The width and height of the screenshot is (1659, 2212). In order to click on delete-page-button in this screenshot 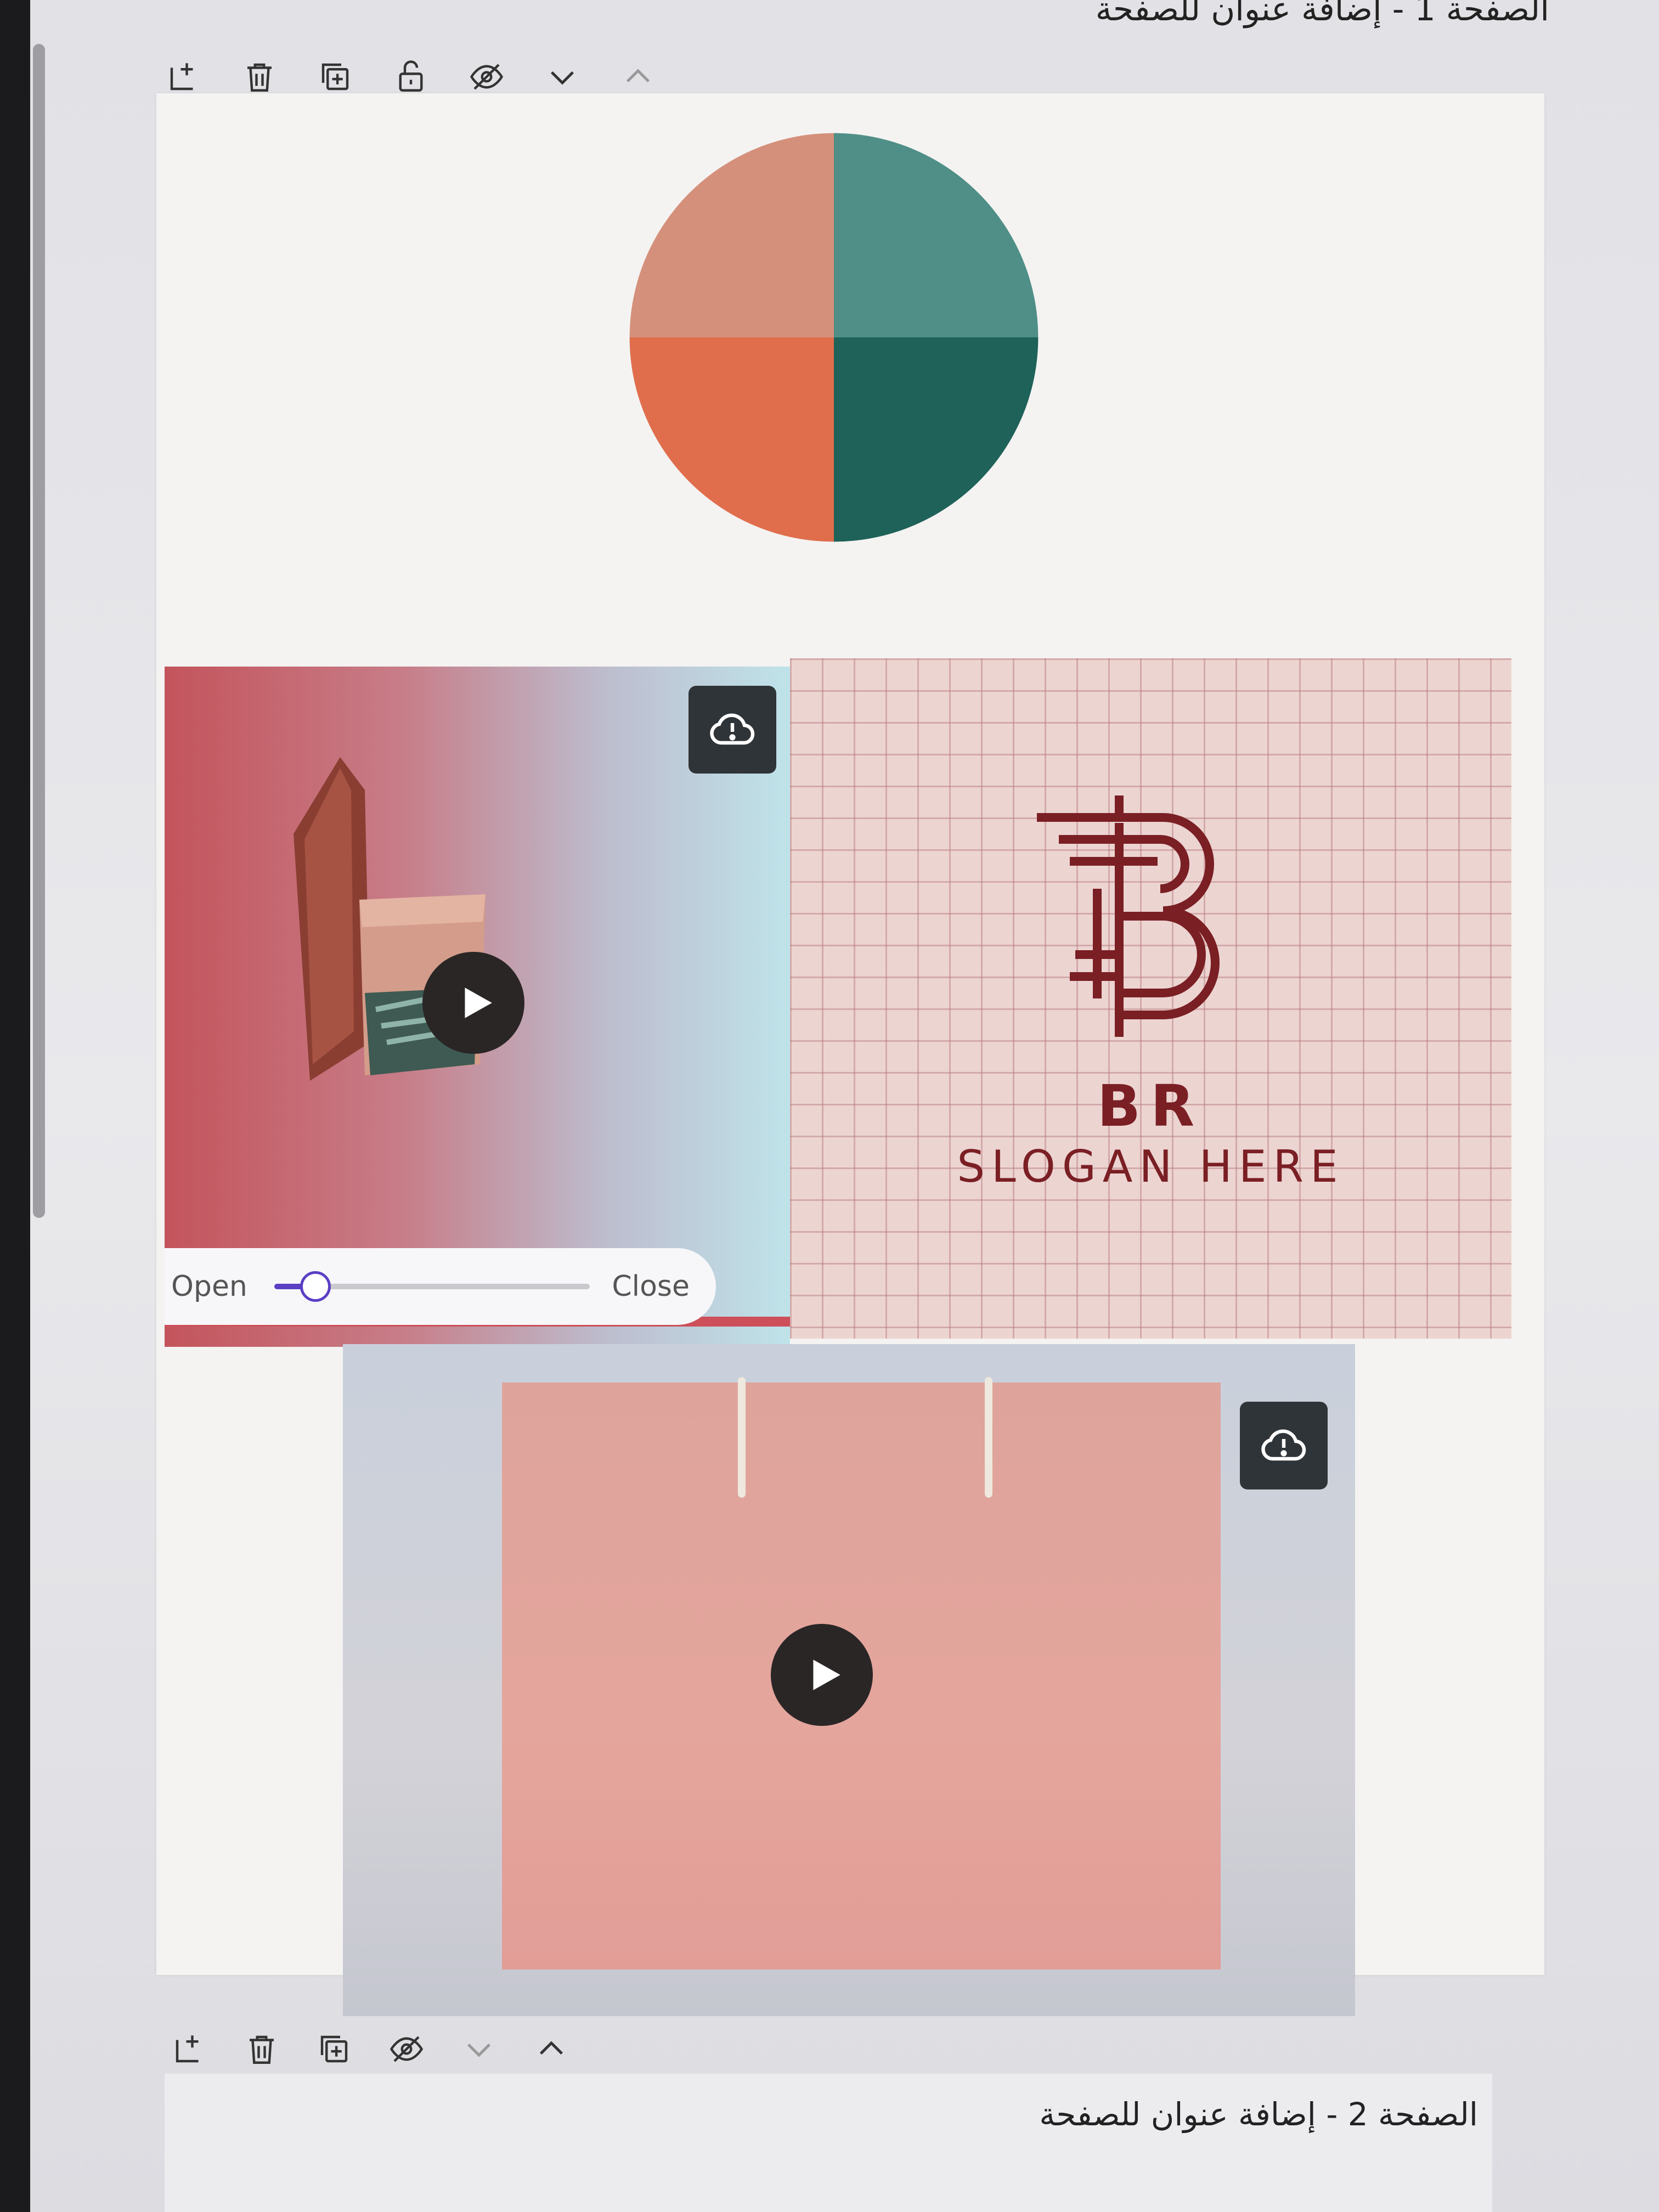, I will do `click(261, 2049)`.